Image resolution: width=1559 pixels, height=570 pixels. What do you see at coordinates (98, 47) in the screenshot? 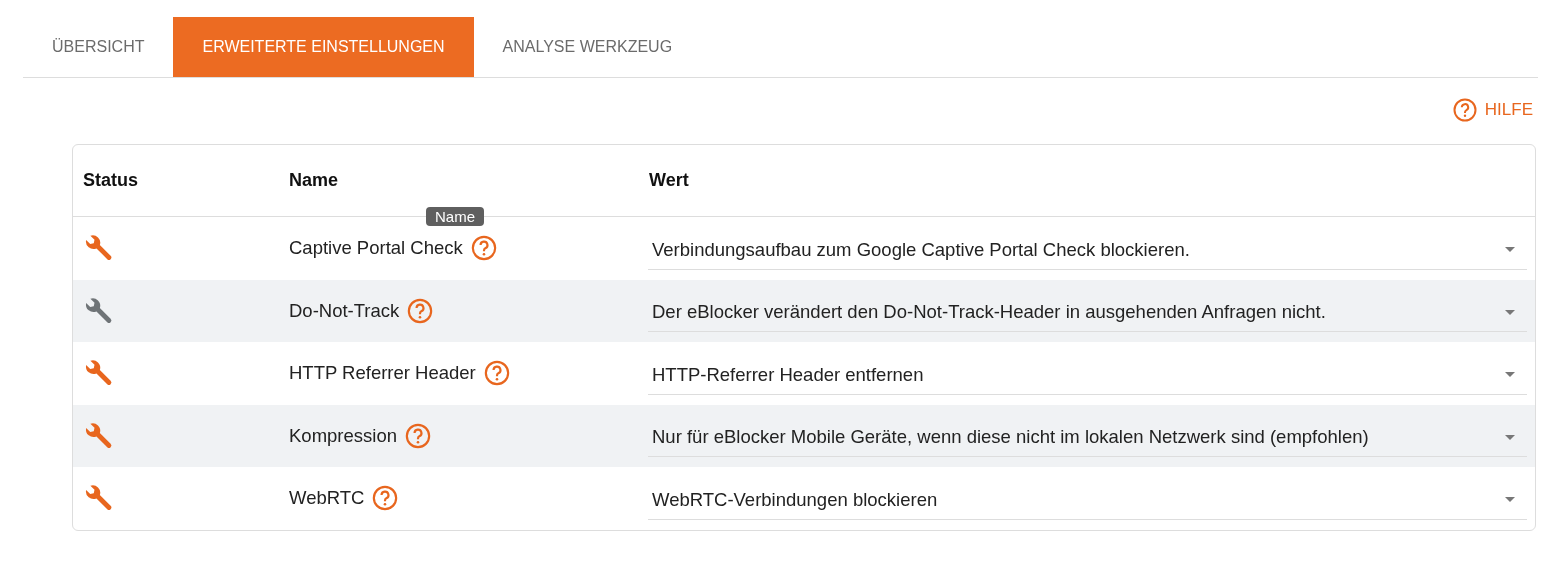
I see `tab: ÜBERSICHT` at bounding box center [98, 47].